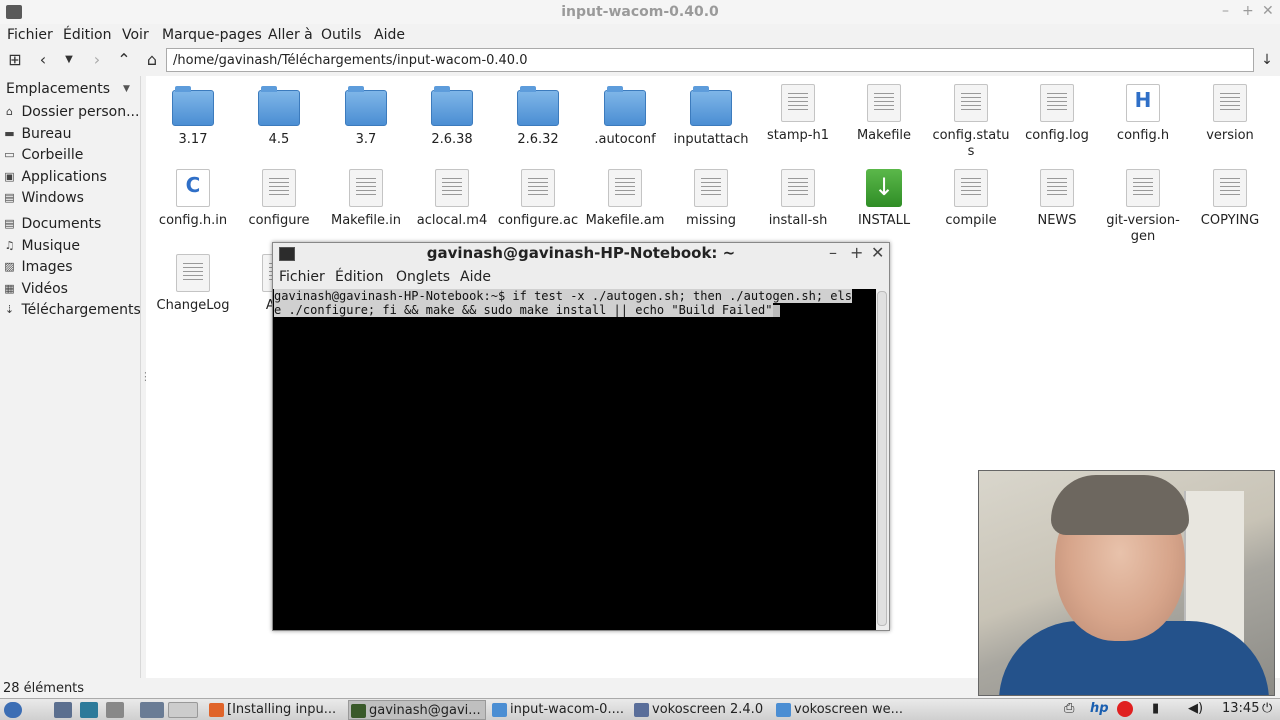  Describe the element at coordinates (13, 710) in the screenshot. I see `start-menu-icon` at that location.